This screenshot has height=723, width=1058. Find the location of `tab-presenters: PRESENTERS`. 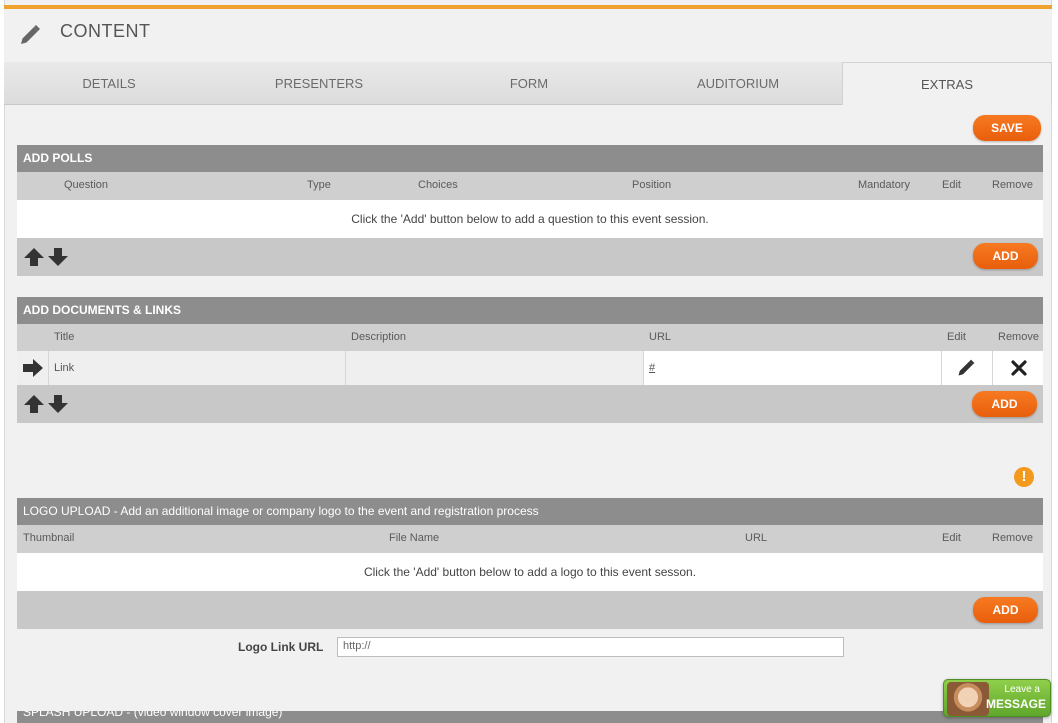

tab-presenters: PRESENTERS is located at coordinates (319, 83).